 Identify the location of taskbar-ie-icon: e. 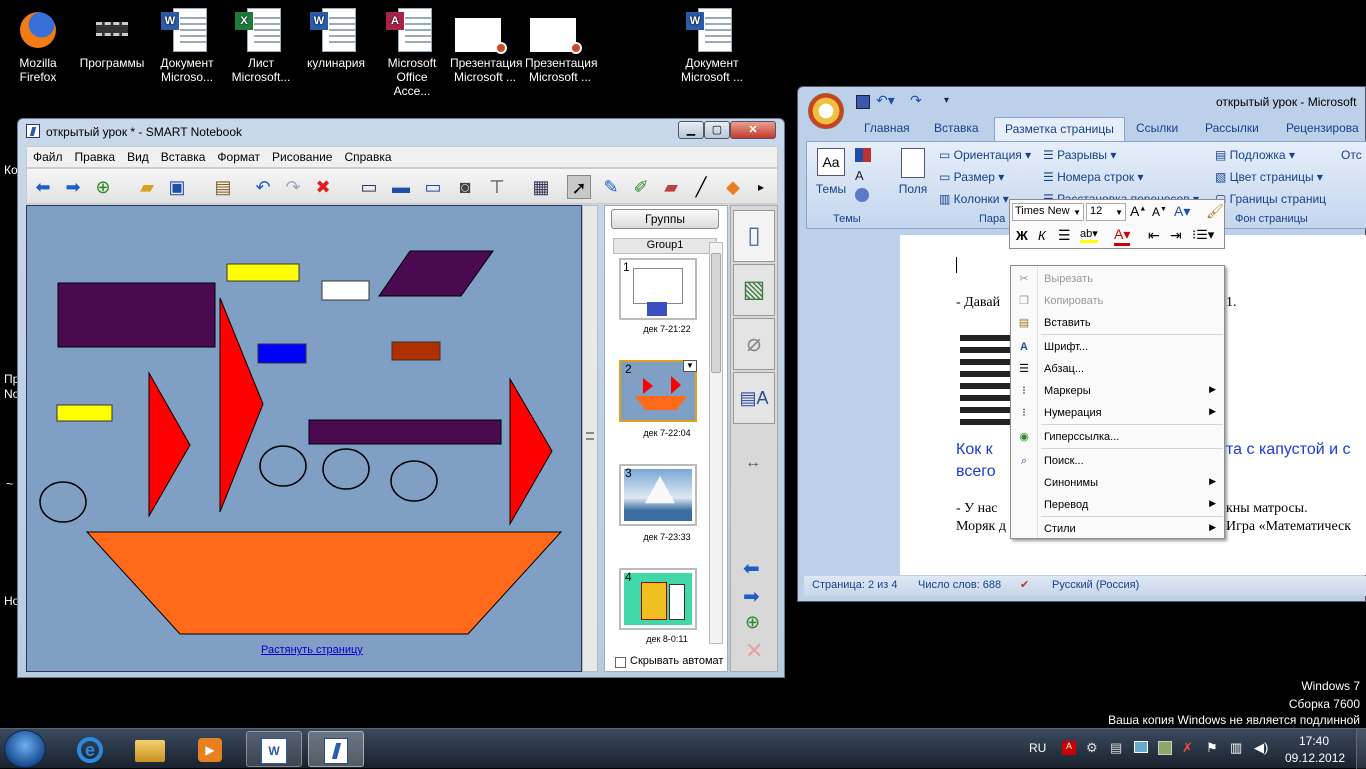
(90, 749).